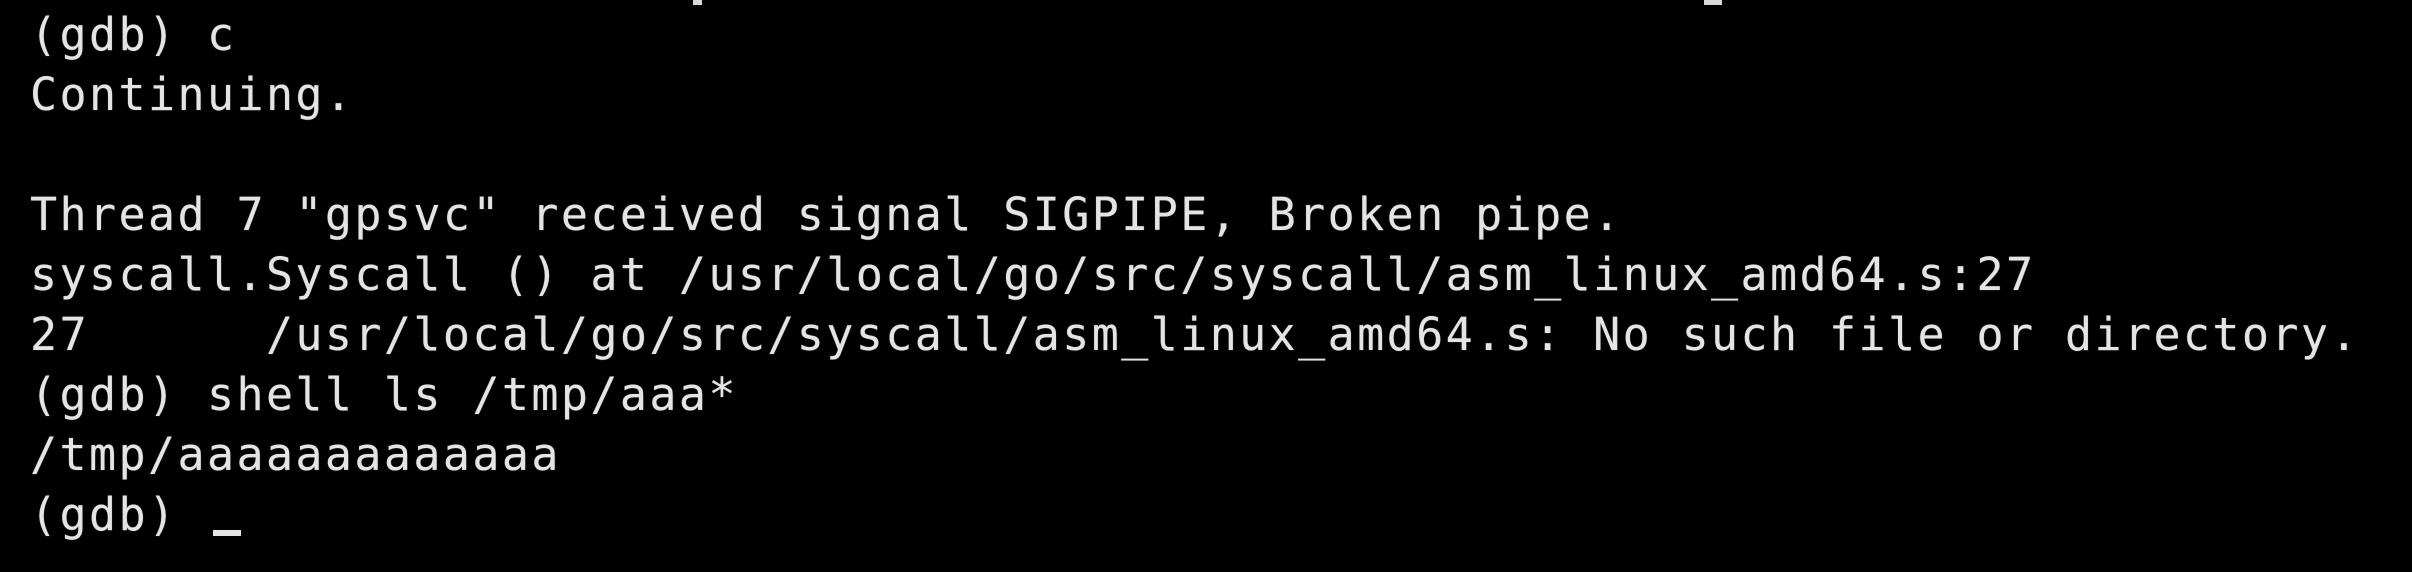  I want to click on terminal-line-shell-ls-command: (gdb) shell ls /tmp/aaa*, so click(384, 394).